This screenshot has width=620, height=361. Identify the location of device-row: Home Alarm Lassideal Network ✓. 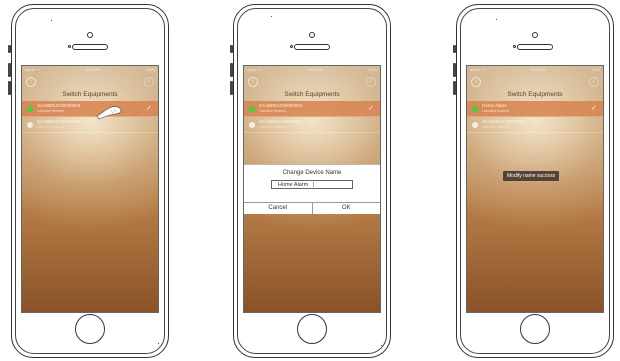
(535, 109).